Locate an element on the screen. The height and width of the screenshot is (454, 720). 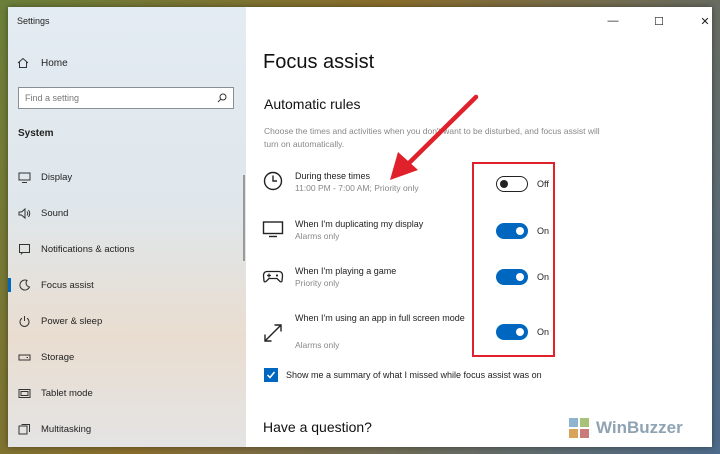
sidebar-item-display: Display is located at coordinates (127, 177).